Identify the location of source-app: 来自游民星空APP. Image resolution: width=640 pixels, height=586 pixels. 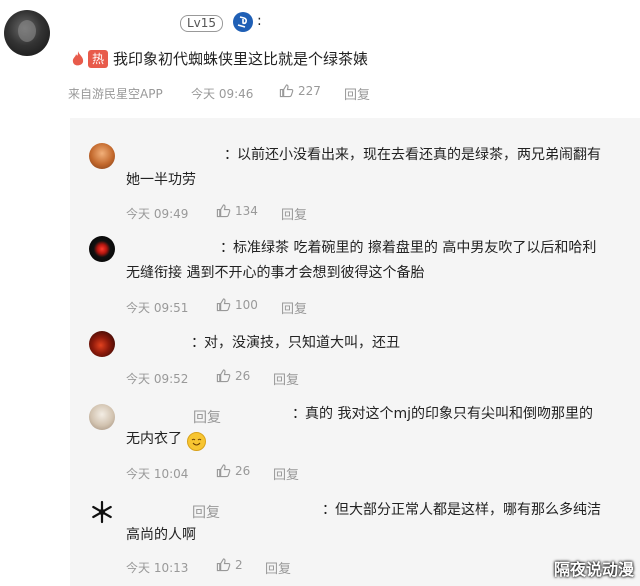
(115, 94).